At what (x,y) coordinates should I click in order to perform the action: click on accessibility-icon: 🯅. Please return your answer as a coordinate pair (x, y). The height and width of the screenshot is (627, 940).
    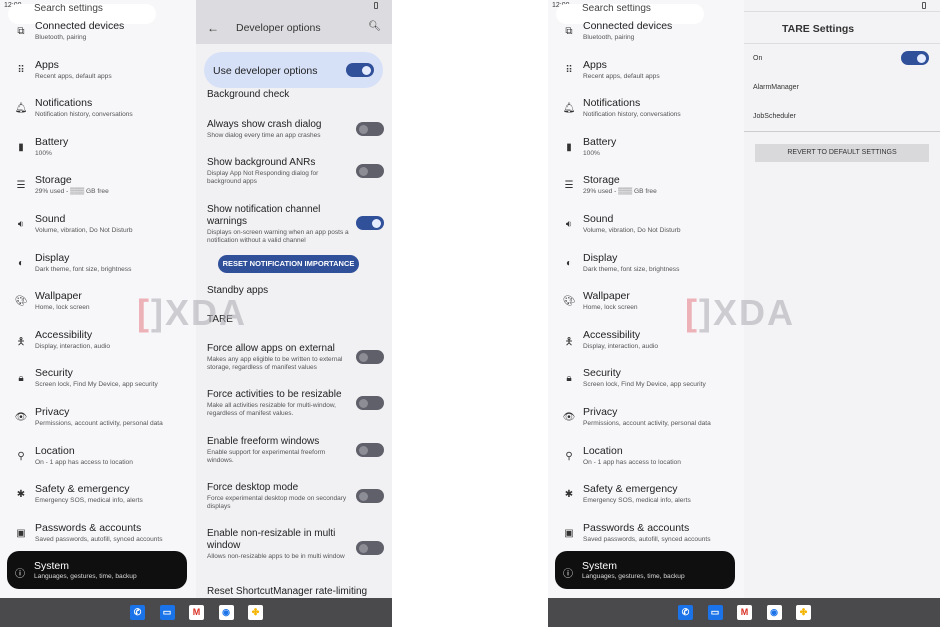
    Looking at the image, I should click on (569, 342).